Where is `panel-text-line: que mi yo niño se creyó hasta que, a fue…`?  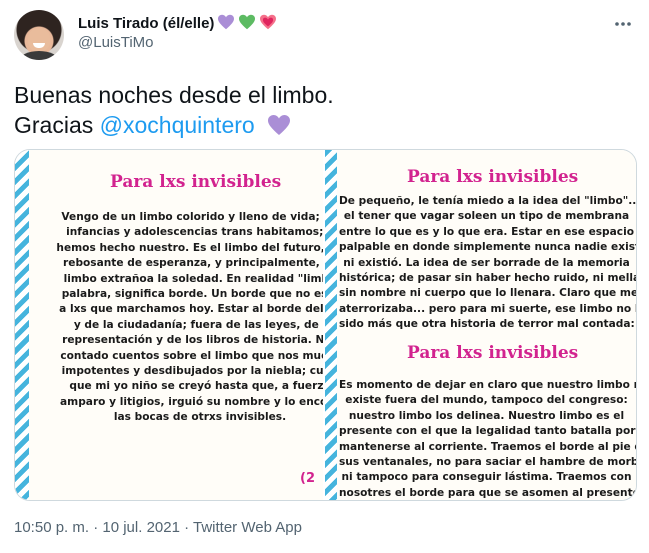 panel-text-line: que mi yo niño se creyó hasta que, a fue… is located at coordinates (197, 386).